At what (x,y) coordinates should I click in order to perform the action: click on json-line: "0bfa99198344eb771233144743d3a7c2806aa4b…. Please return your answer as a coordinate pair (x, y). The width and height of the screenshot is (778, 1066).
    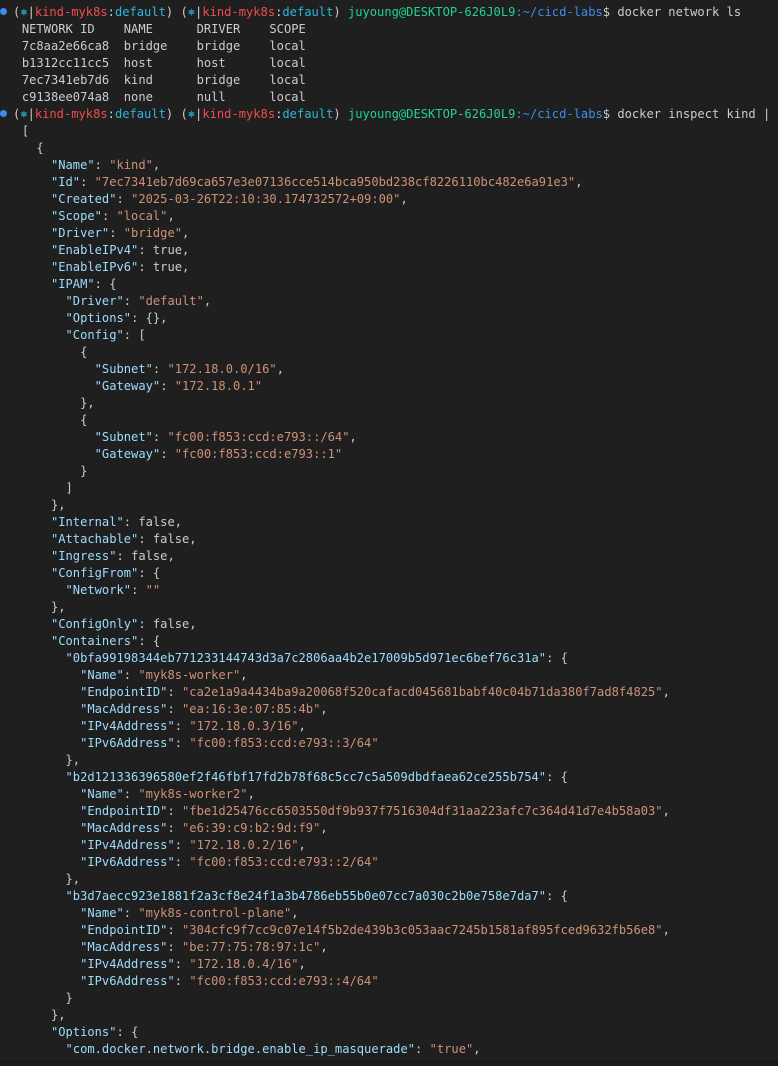
    Looking at the image, I should click on (389, 658).